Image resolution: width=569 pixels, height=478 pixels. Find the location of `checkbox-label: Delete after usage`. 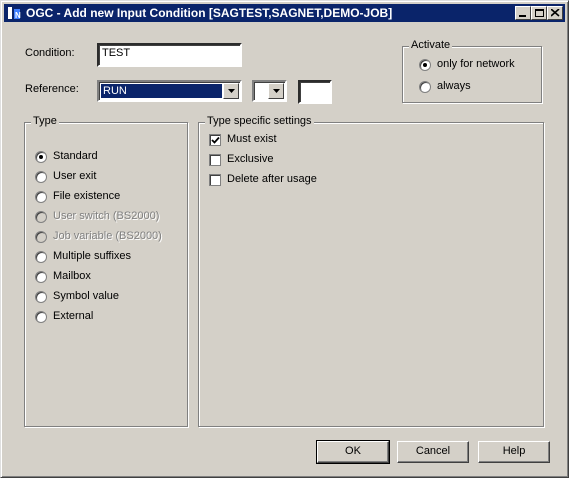

checkbox-label: Delete after usage is located at coordinates (272, 179).